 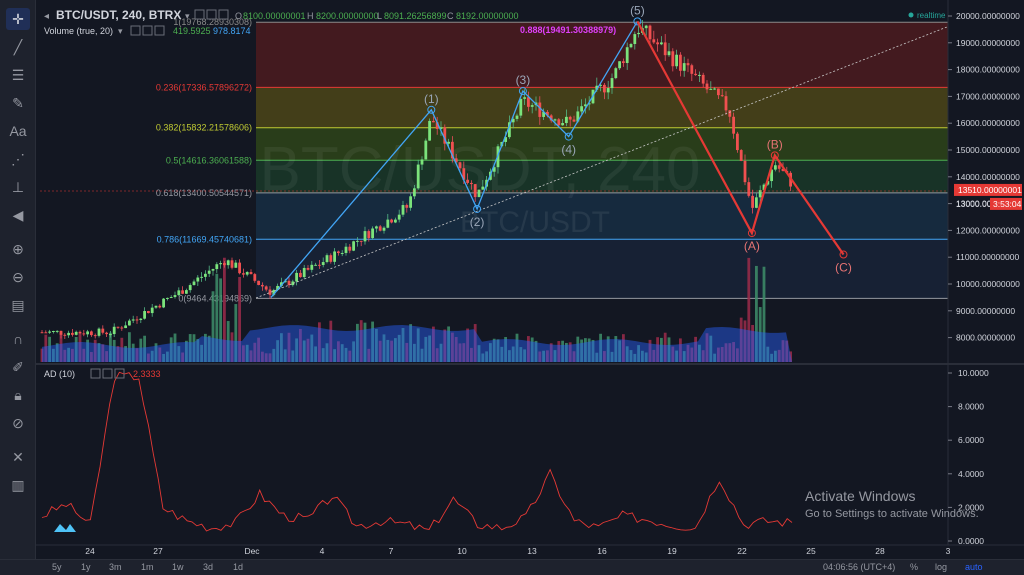 I want to click on ohlc-l-value: 8091.26256899, so click(x=415, y=16).